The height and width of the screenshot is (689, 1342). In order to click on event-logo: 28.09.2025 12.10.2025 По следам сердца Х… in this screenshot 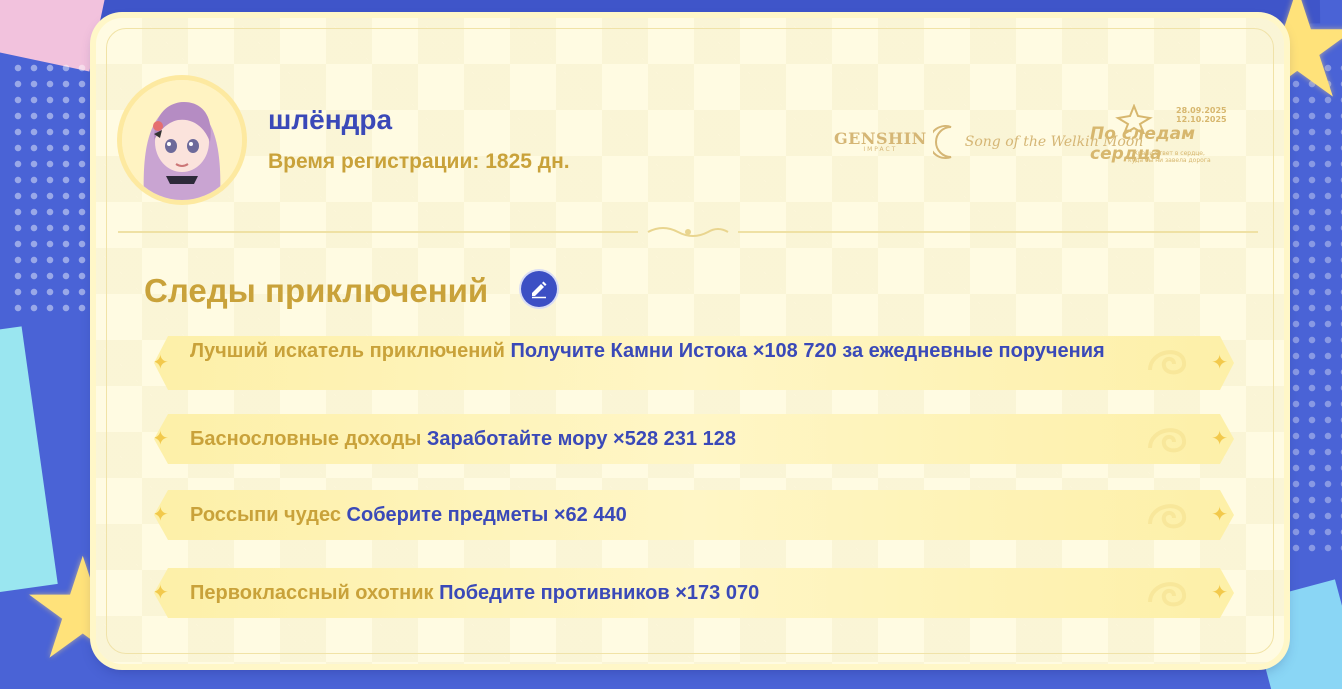, I will do `click(1175, 140)`.